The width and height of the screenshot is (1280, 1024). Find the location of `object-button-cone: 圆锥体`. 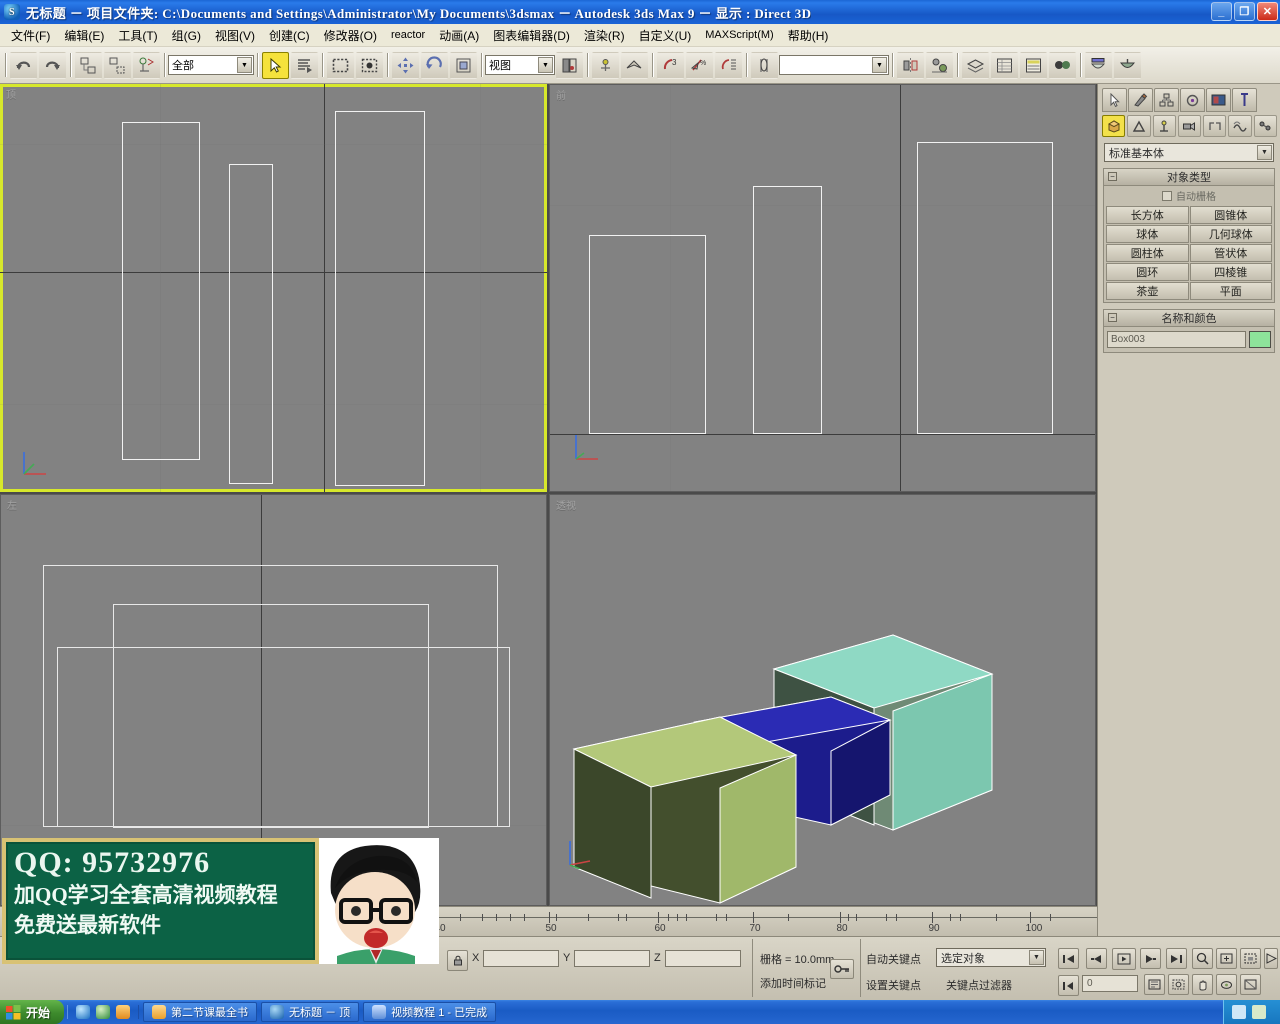

object-button-cone: 圆锥体 is located at coordinates (1230, 215).